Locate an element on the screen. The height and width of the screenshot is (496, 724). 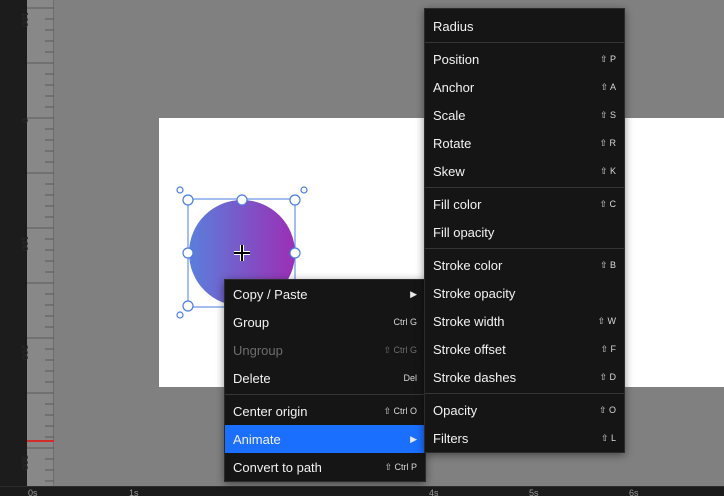
submenu-item-opacity: Opacity ⇧ O is located at coordinates (524, 410).